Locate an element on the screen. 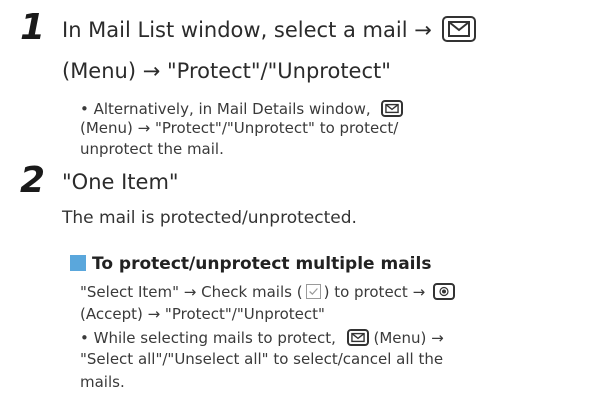 Image resolution: width=593 pixels, height=407 pixels. section-line1-after: ) to protect → is located at coordinates (374, 292).